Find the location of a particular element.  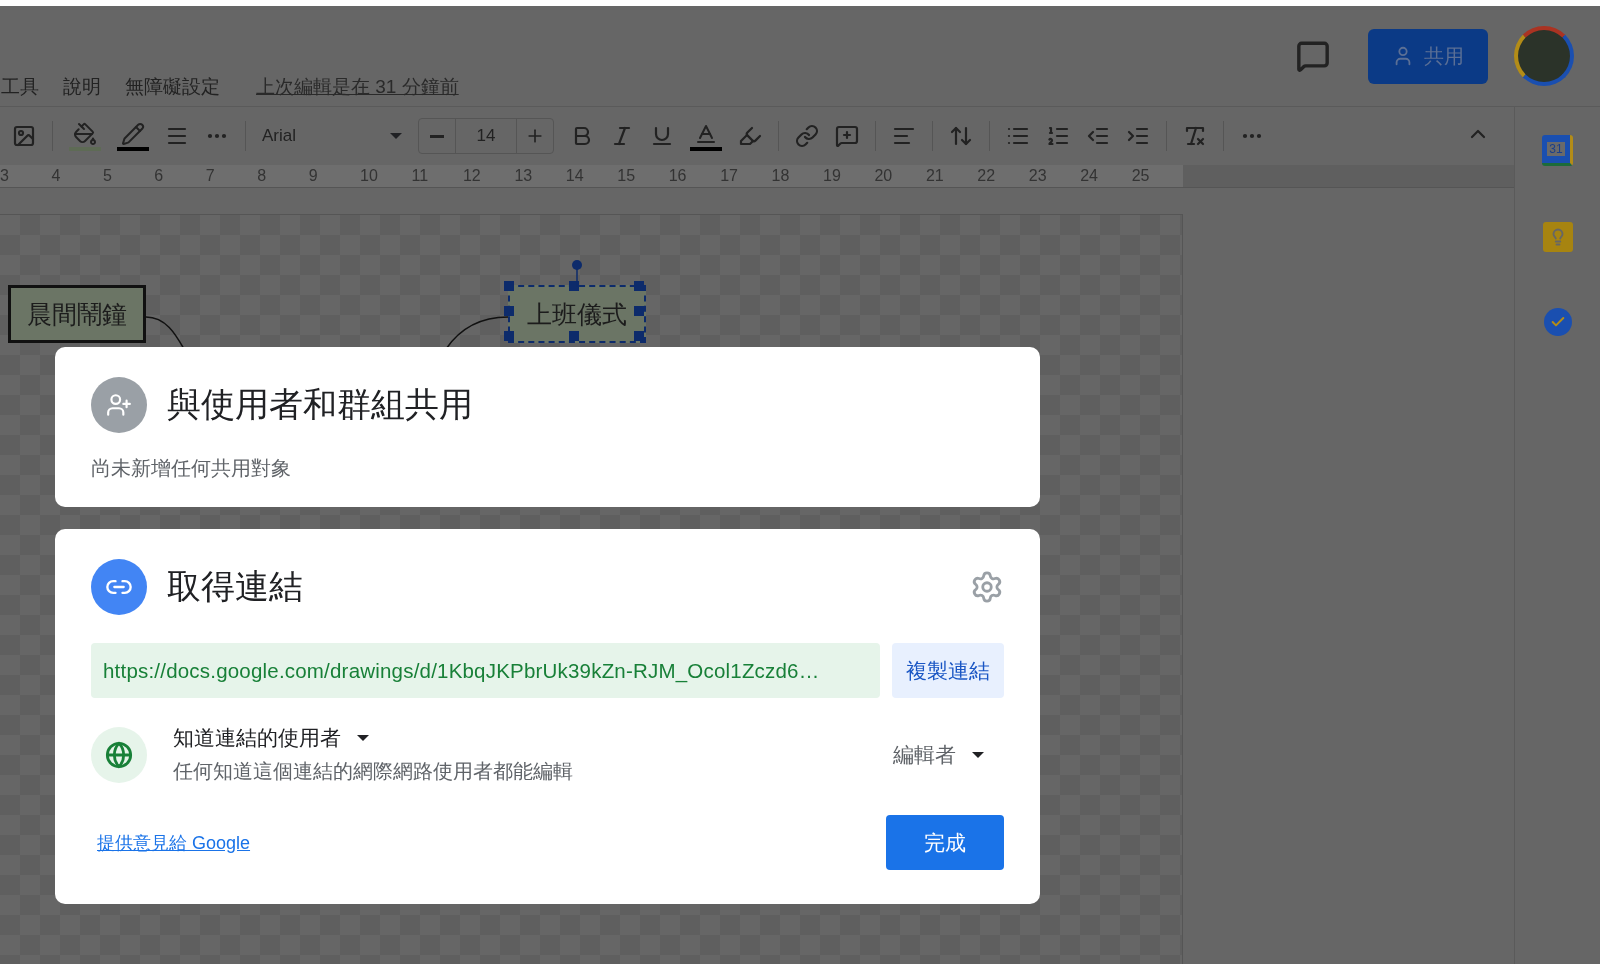

share-button: 共用 is located at coordinates (1428, 56).